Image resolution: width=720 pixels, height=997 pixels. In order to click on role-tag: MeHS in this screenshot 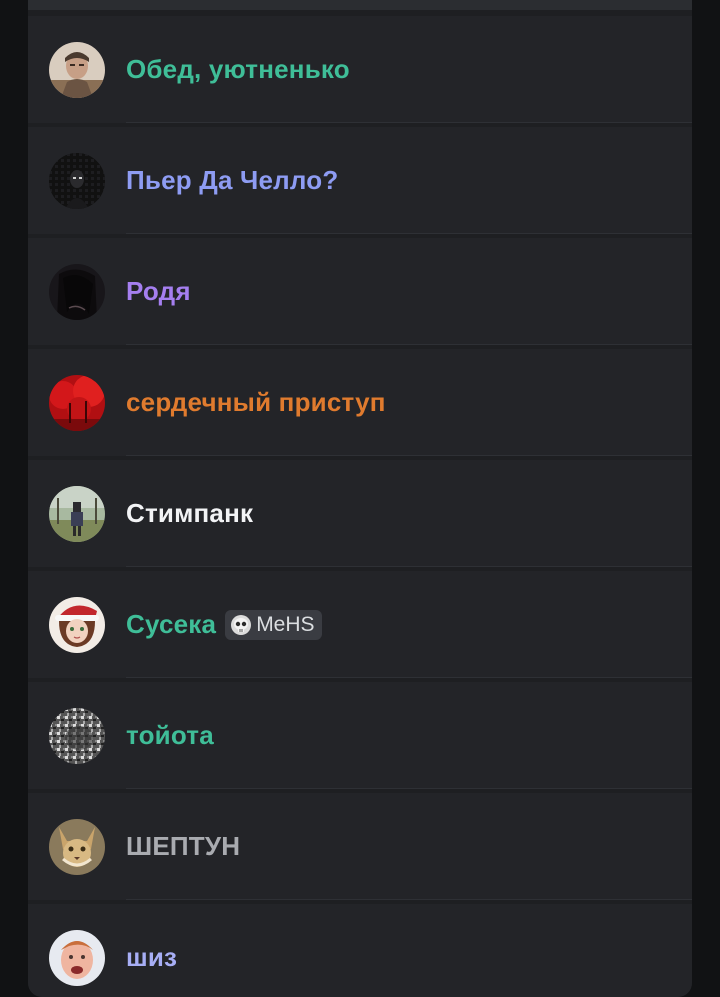, I will do `click(273, 624)`.